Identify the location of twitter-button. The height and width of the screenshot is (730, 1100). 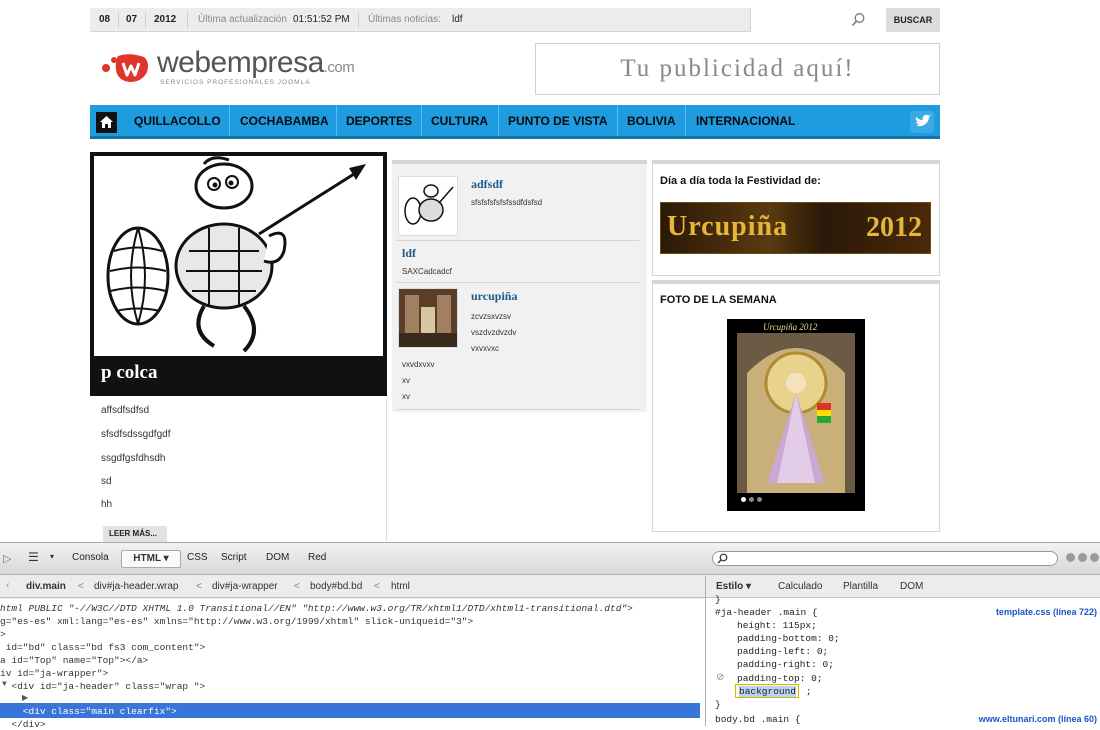
(922, 122).